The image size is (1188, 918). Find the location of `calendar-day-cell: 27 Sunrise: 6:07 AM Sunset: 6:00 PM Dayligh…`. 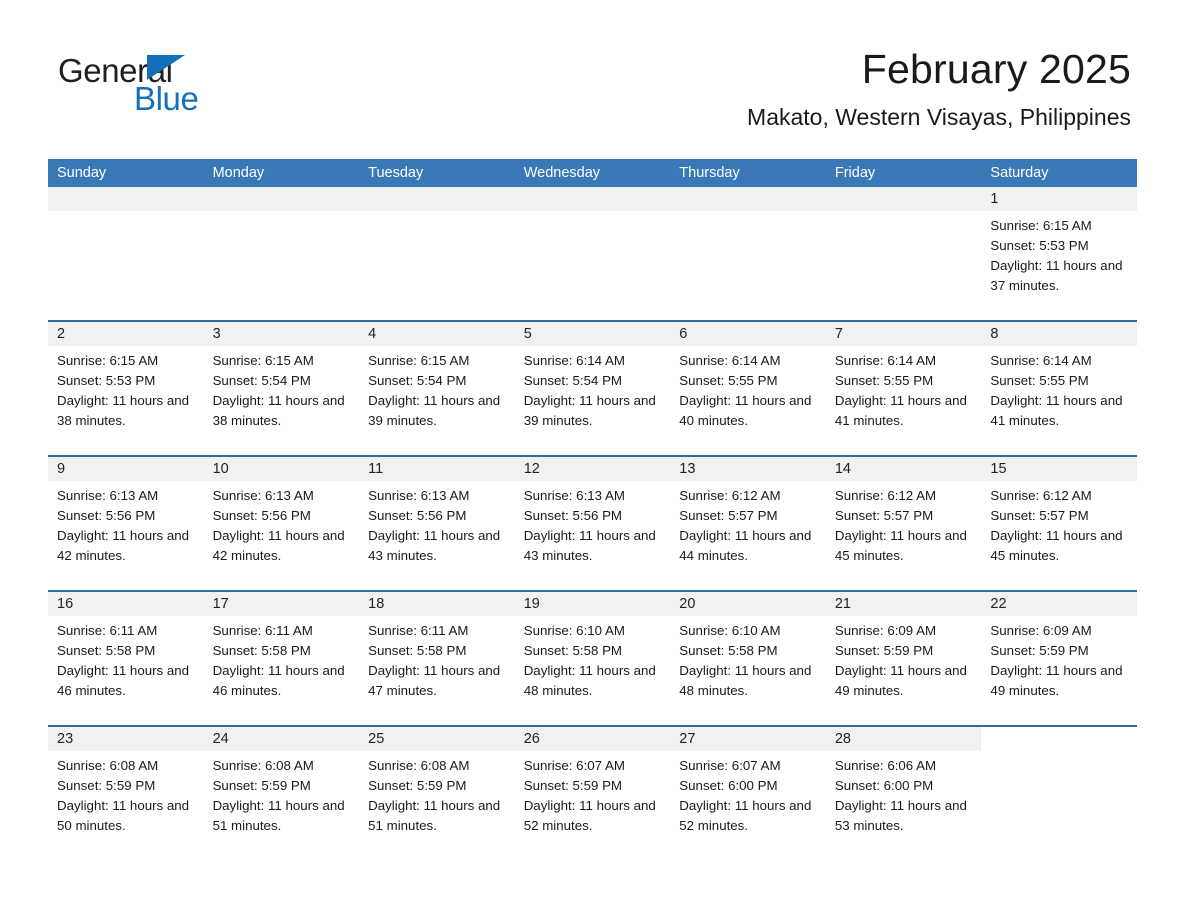

calendar-day-cell: 27 Sunrise: 6:07 AM Sunset: 6:00 PM Dayligh… is located at coordinates (748, 793).